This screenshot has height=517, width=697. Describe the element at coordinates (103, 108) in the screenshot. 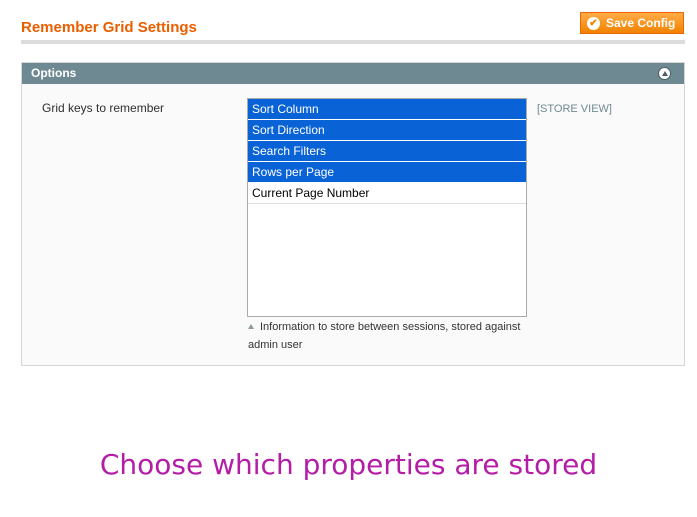

I see `grid-keys-label: Grid keys to remember` at that location.